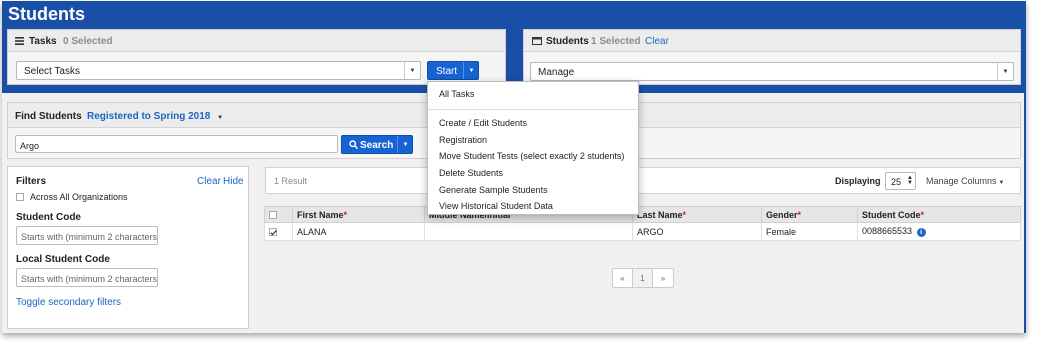  I want to click on cell-student-code: 0088665533 i, so click(939, 231).